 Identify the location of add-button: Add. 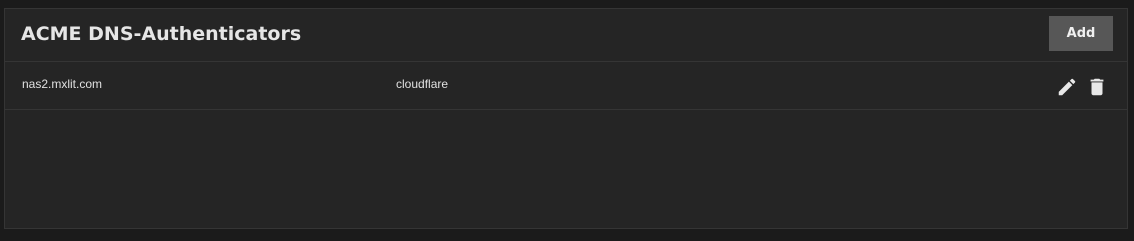
(1081, 33).